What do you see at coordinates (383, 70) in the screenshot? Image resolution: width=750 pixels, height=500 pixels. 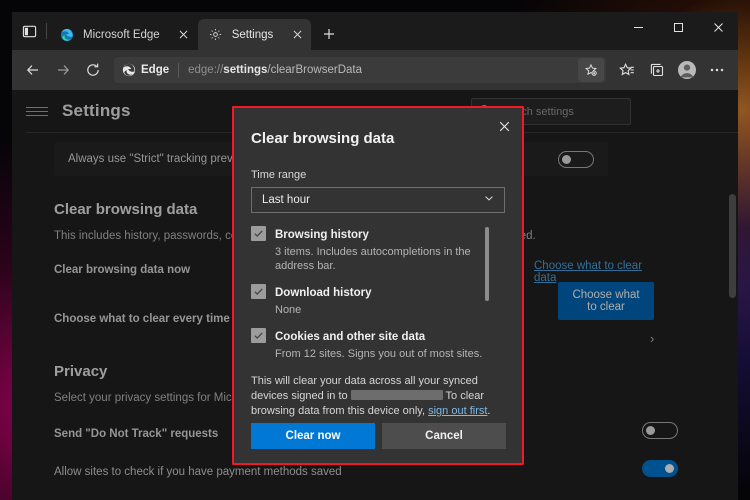 I see `omnibox-url: edge://settings/clearBrowserData` at bounding box center [383, 70].